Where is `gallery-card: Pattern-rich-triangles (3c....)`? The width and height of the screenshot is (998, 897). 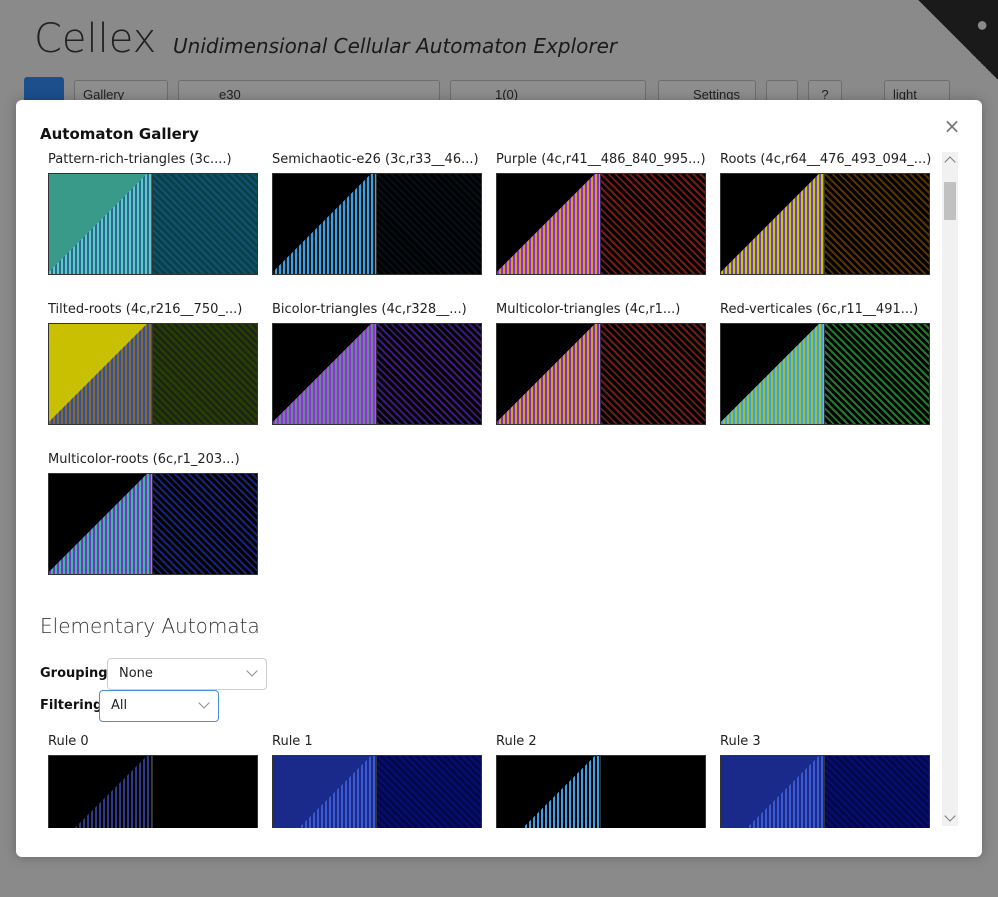 gallery-card: Pattern-rich-triangles (3c....) is located at coordinates (152, 227).